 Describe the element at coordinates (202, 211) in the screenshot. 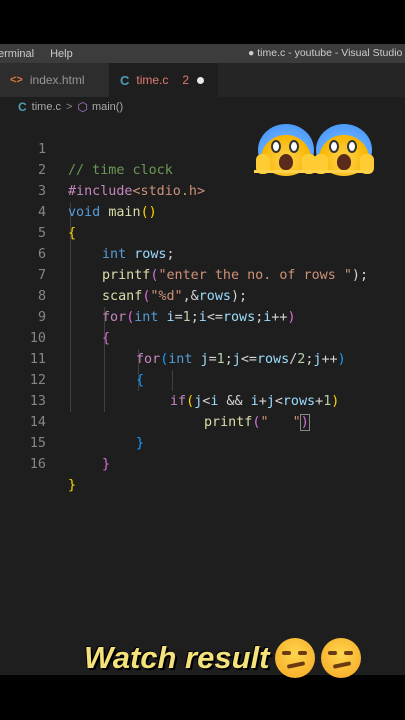

I see `code-line: 4 {` at that location.